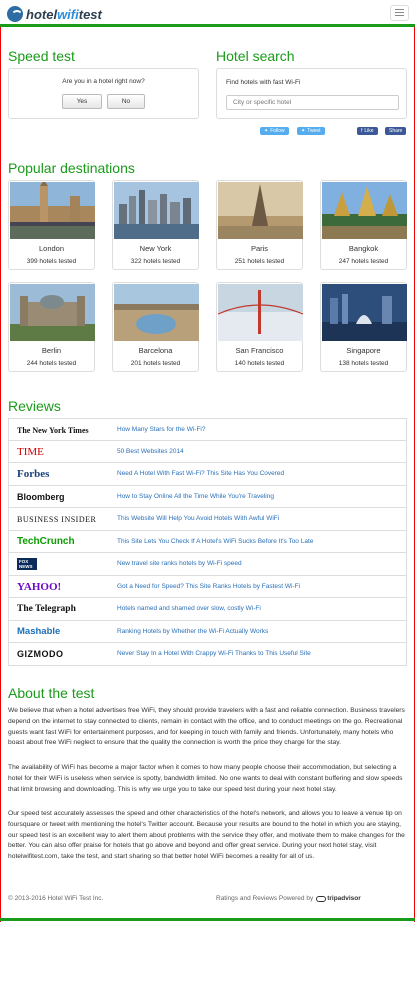  I want to click on tweet-button: ✦ Tweet, so click(311, 131).